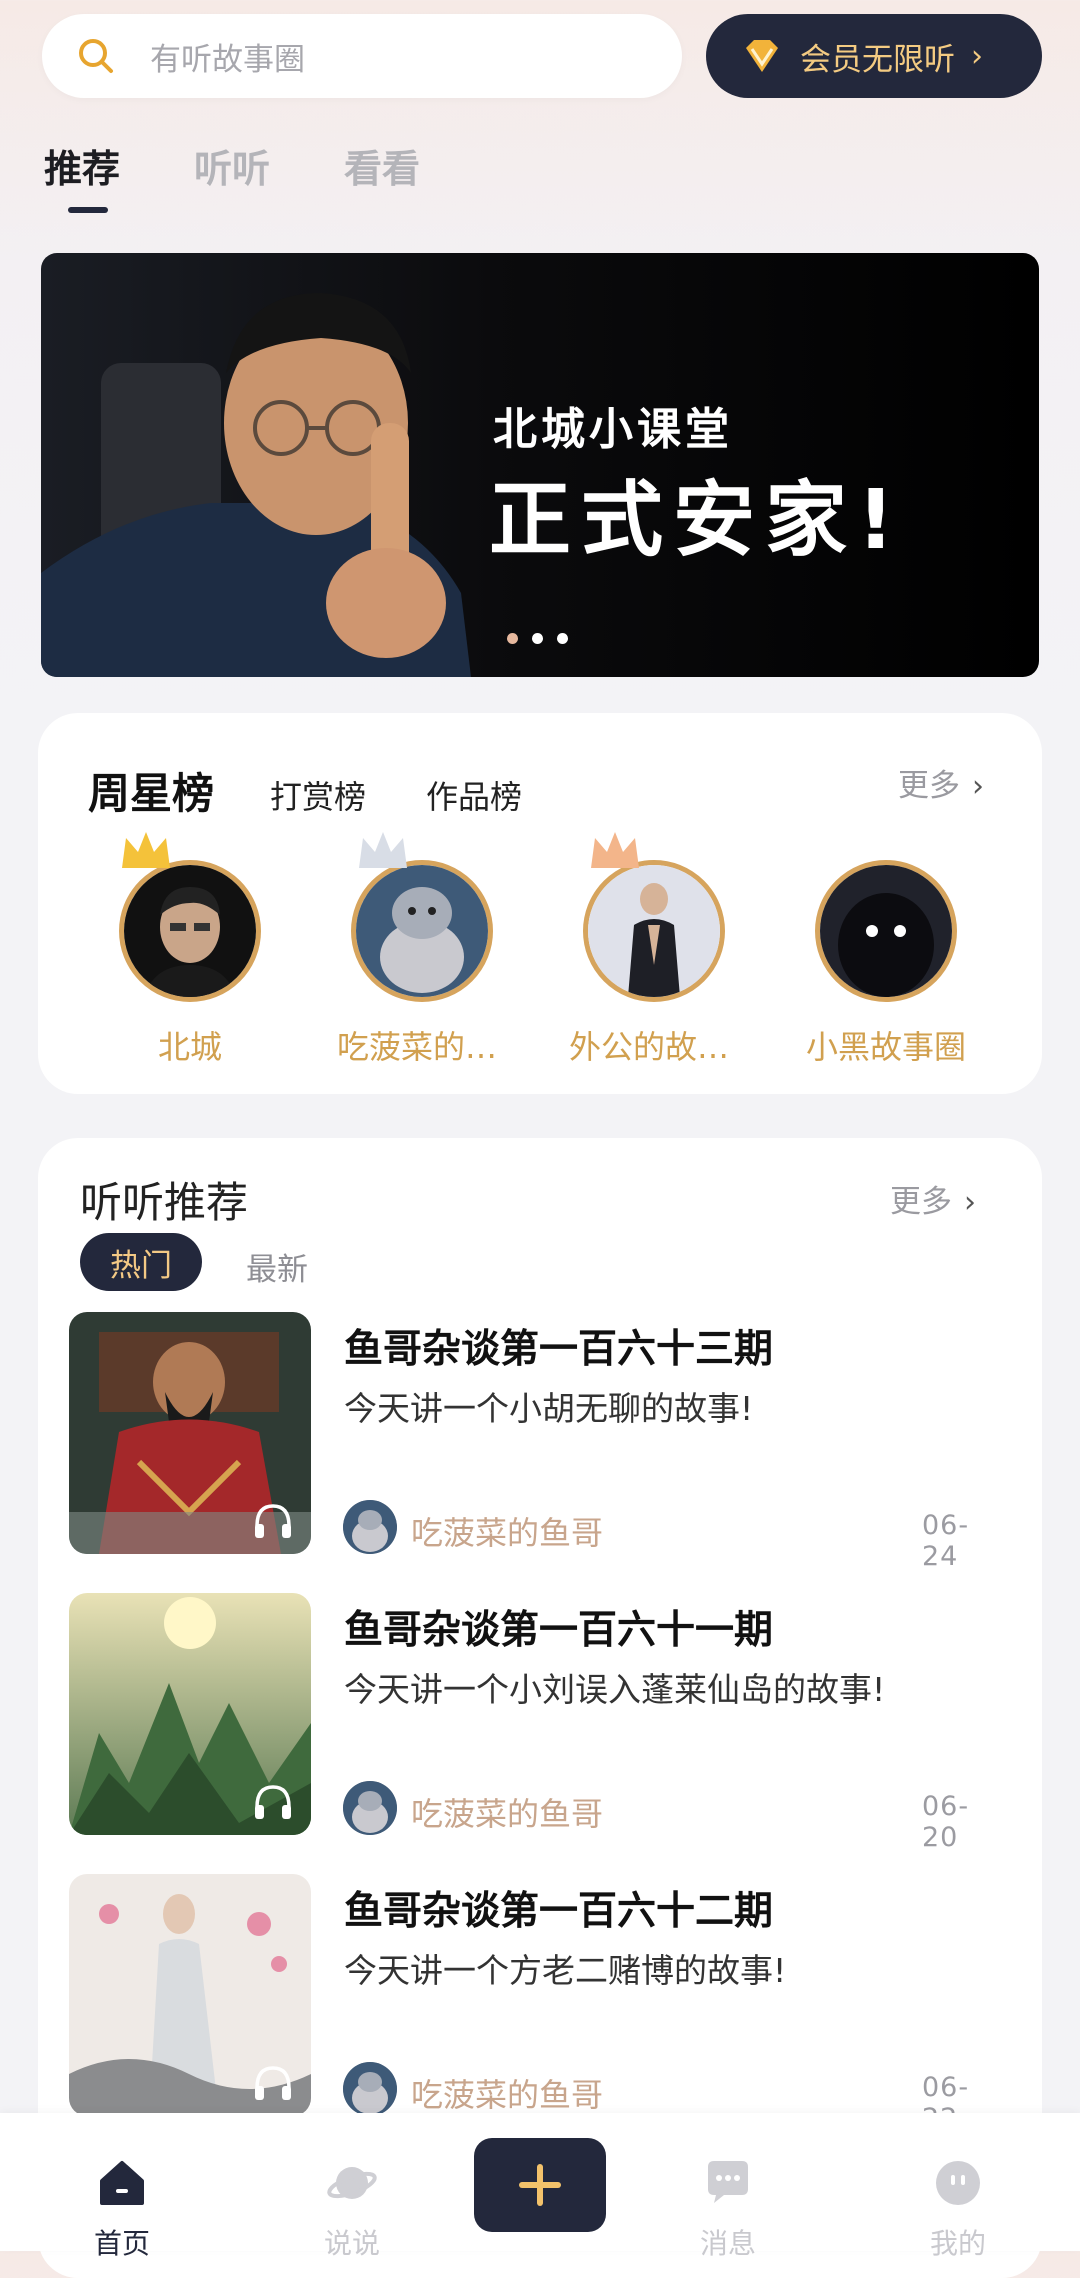 The width and height of the screenshot is (1080, 2278). What do you see at coordinates (697, 520) in the screenshot?
I see `banner-title: 正式安家!` at bounding box center [697, 520].